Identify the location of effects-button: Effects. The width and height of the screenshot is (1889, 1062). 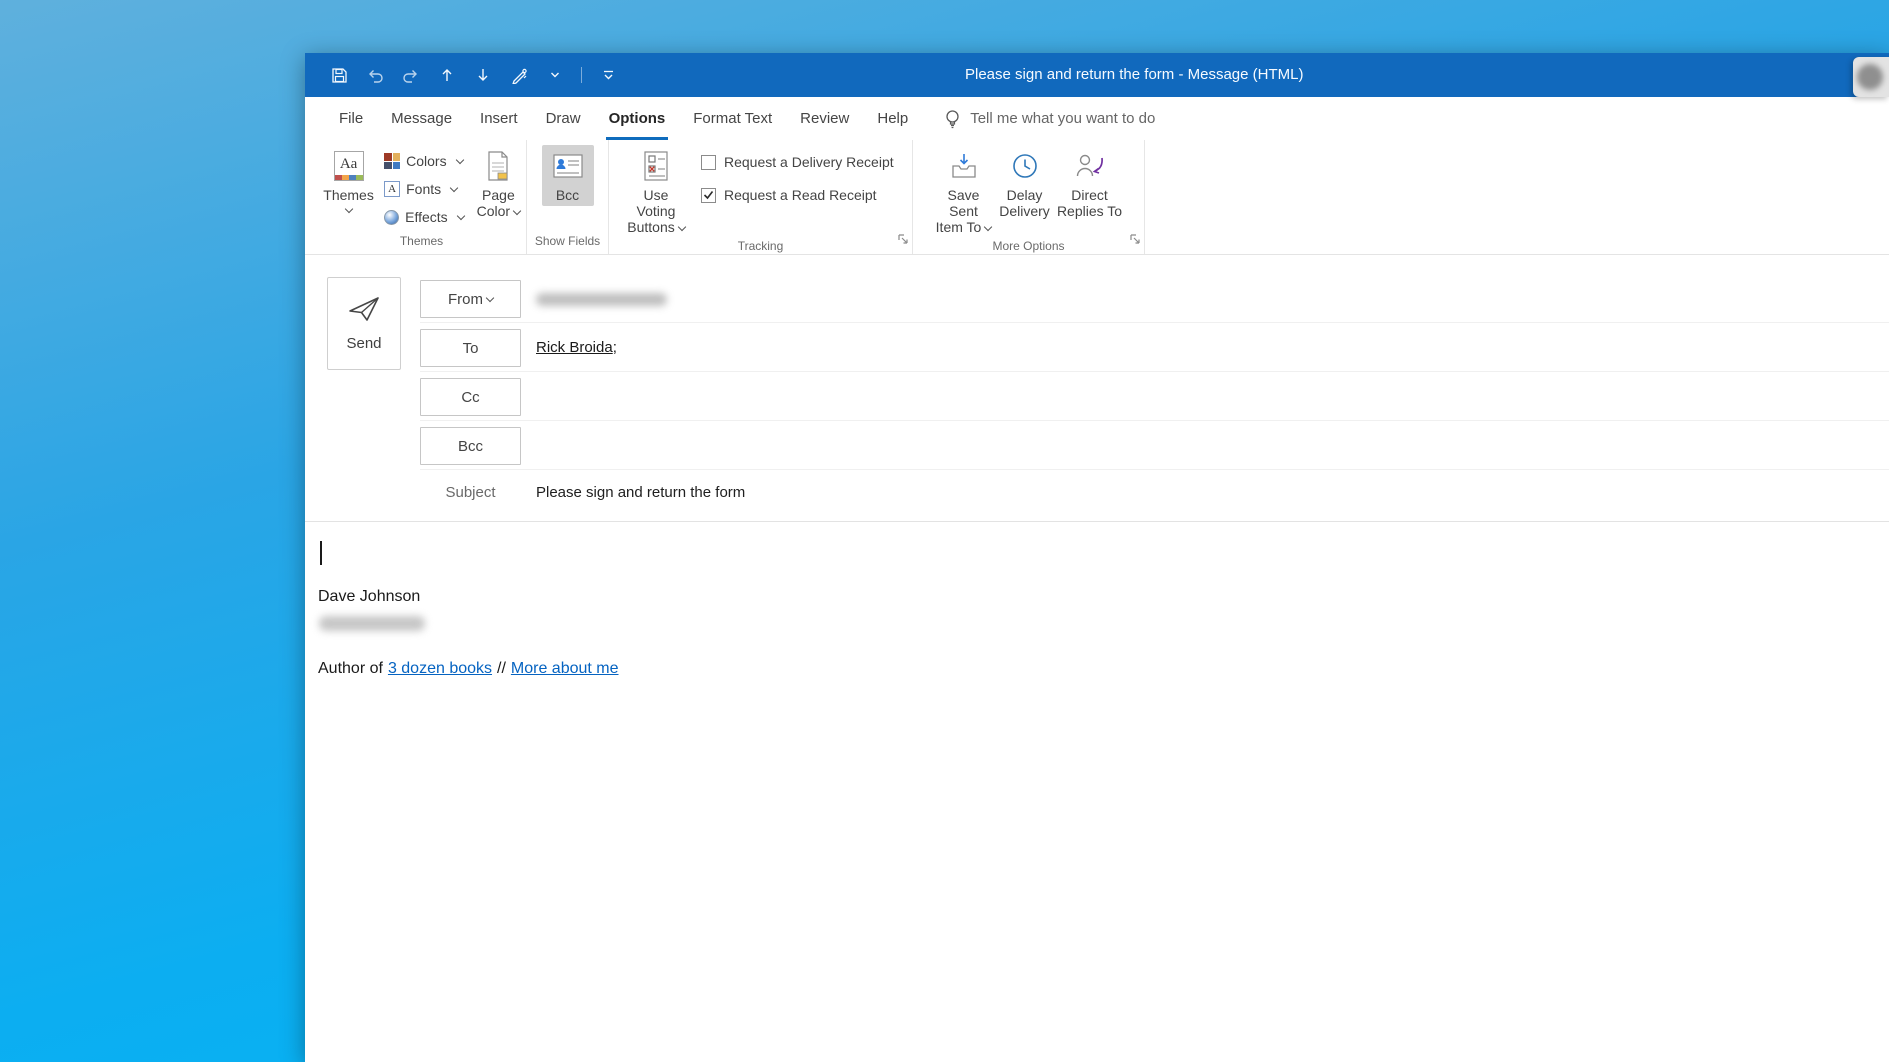
(425, 217).